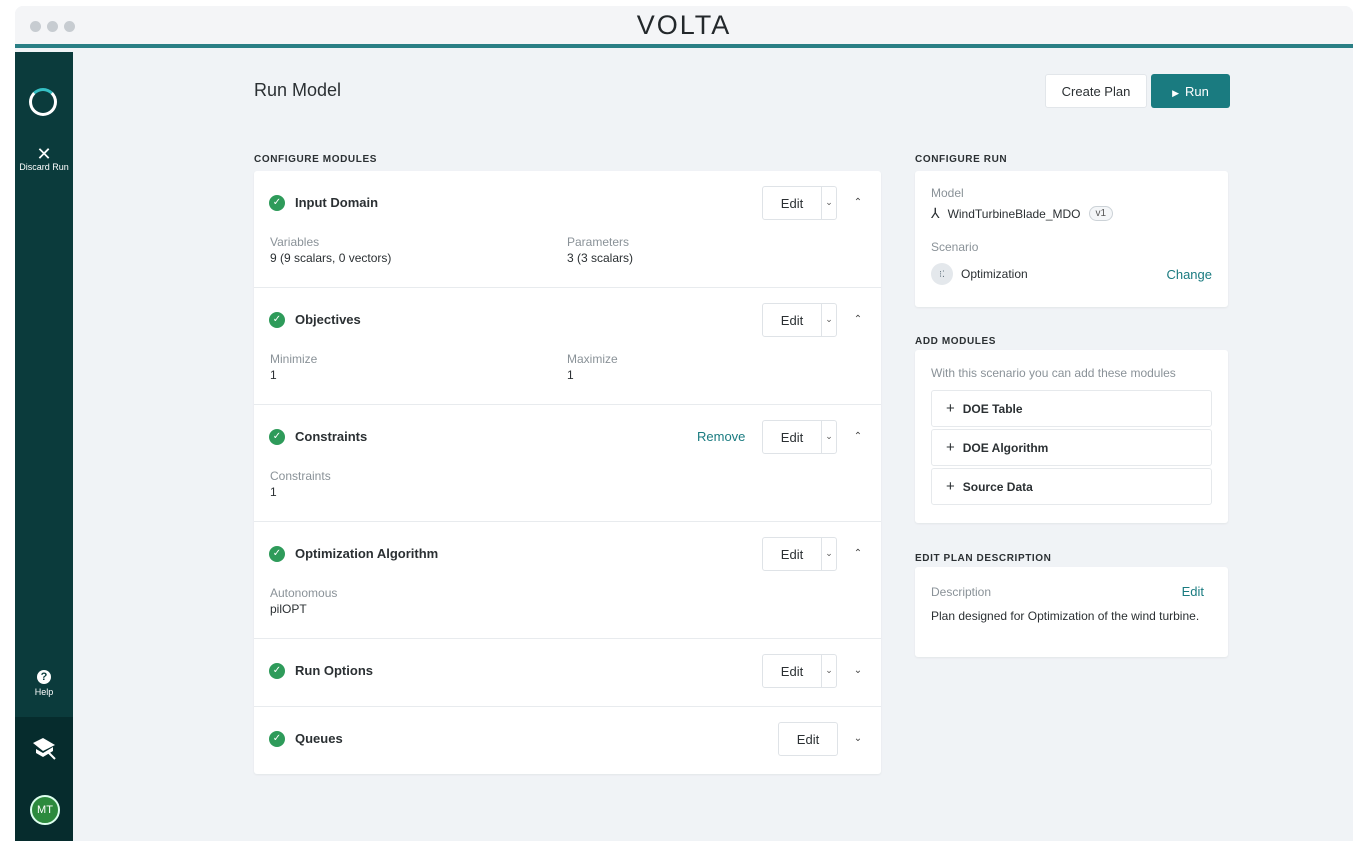 This screenshot has height=841, width=1353. I want to click on add-module-button: + Source Data, so click(1071, 486).